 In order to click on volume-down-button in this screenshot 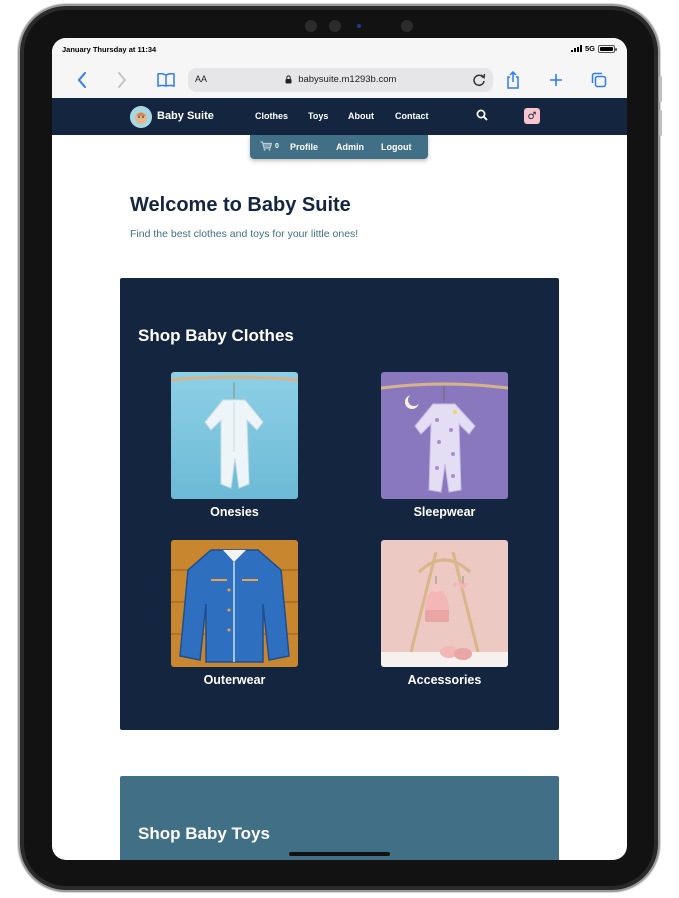, I will do `click(660, 123)`.